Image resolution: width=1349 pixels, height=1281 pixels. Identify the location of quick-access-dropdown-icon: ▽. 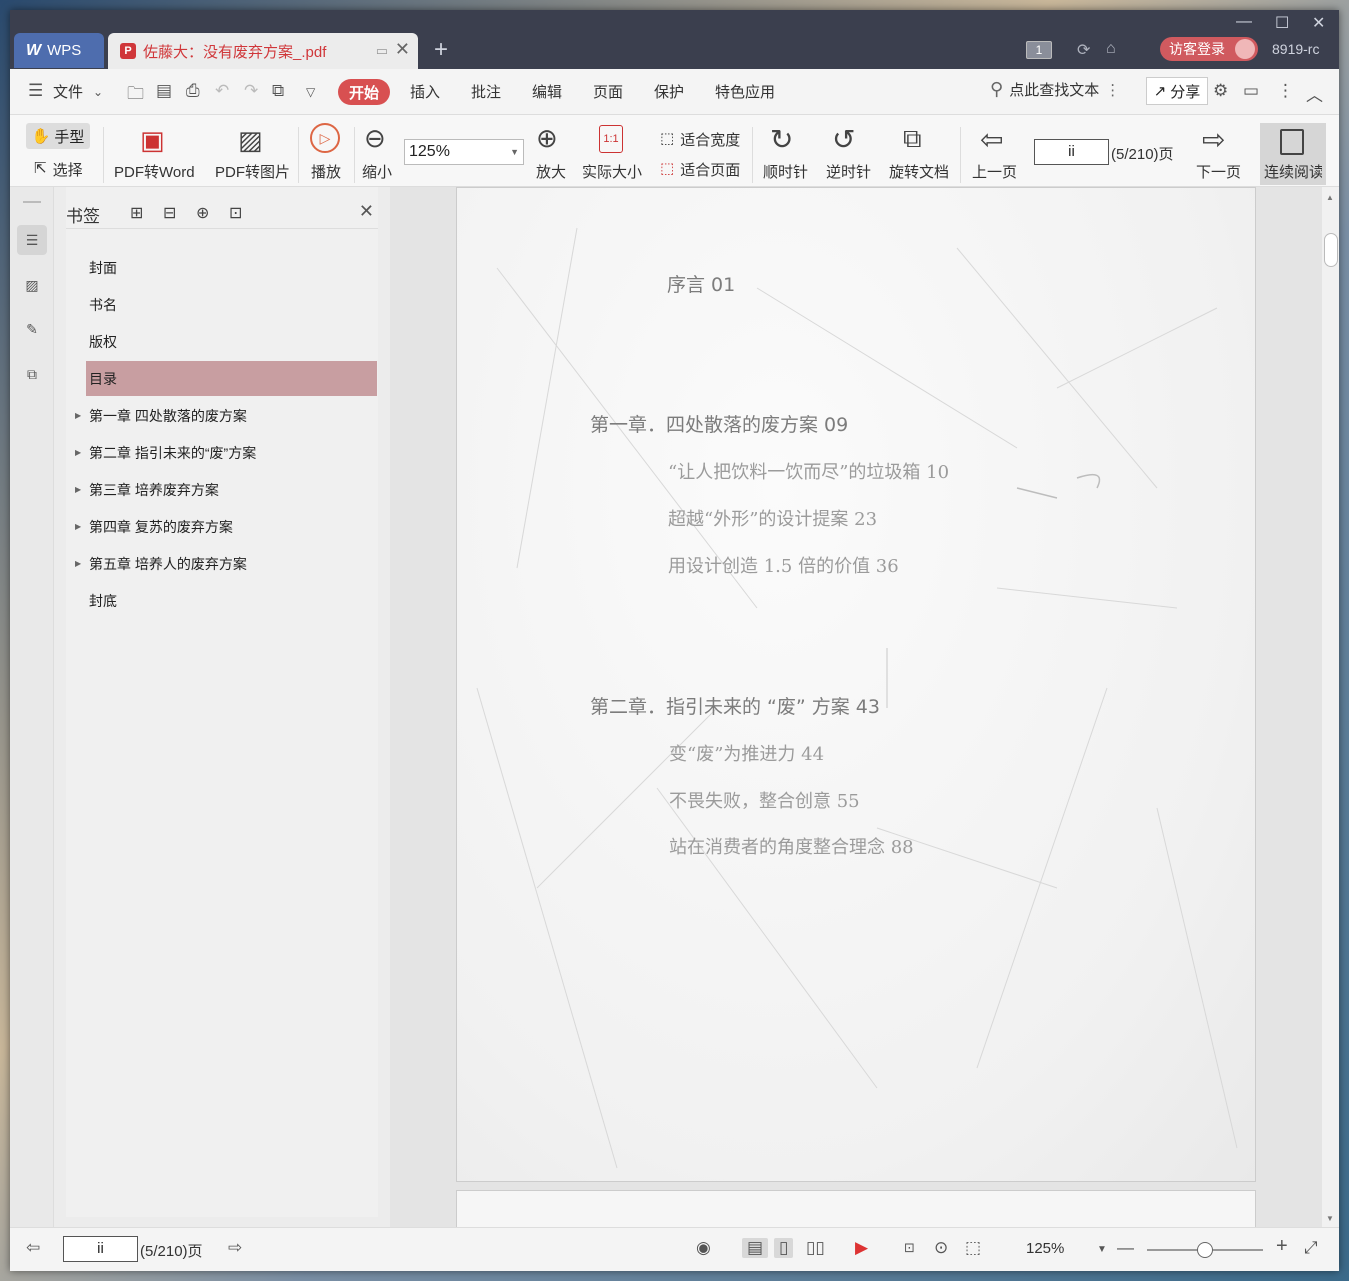
(310, 92).